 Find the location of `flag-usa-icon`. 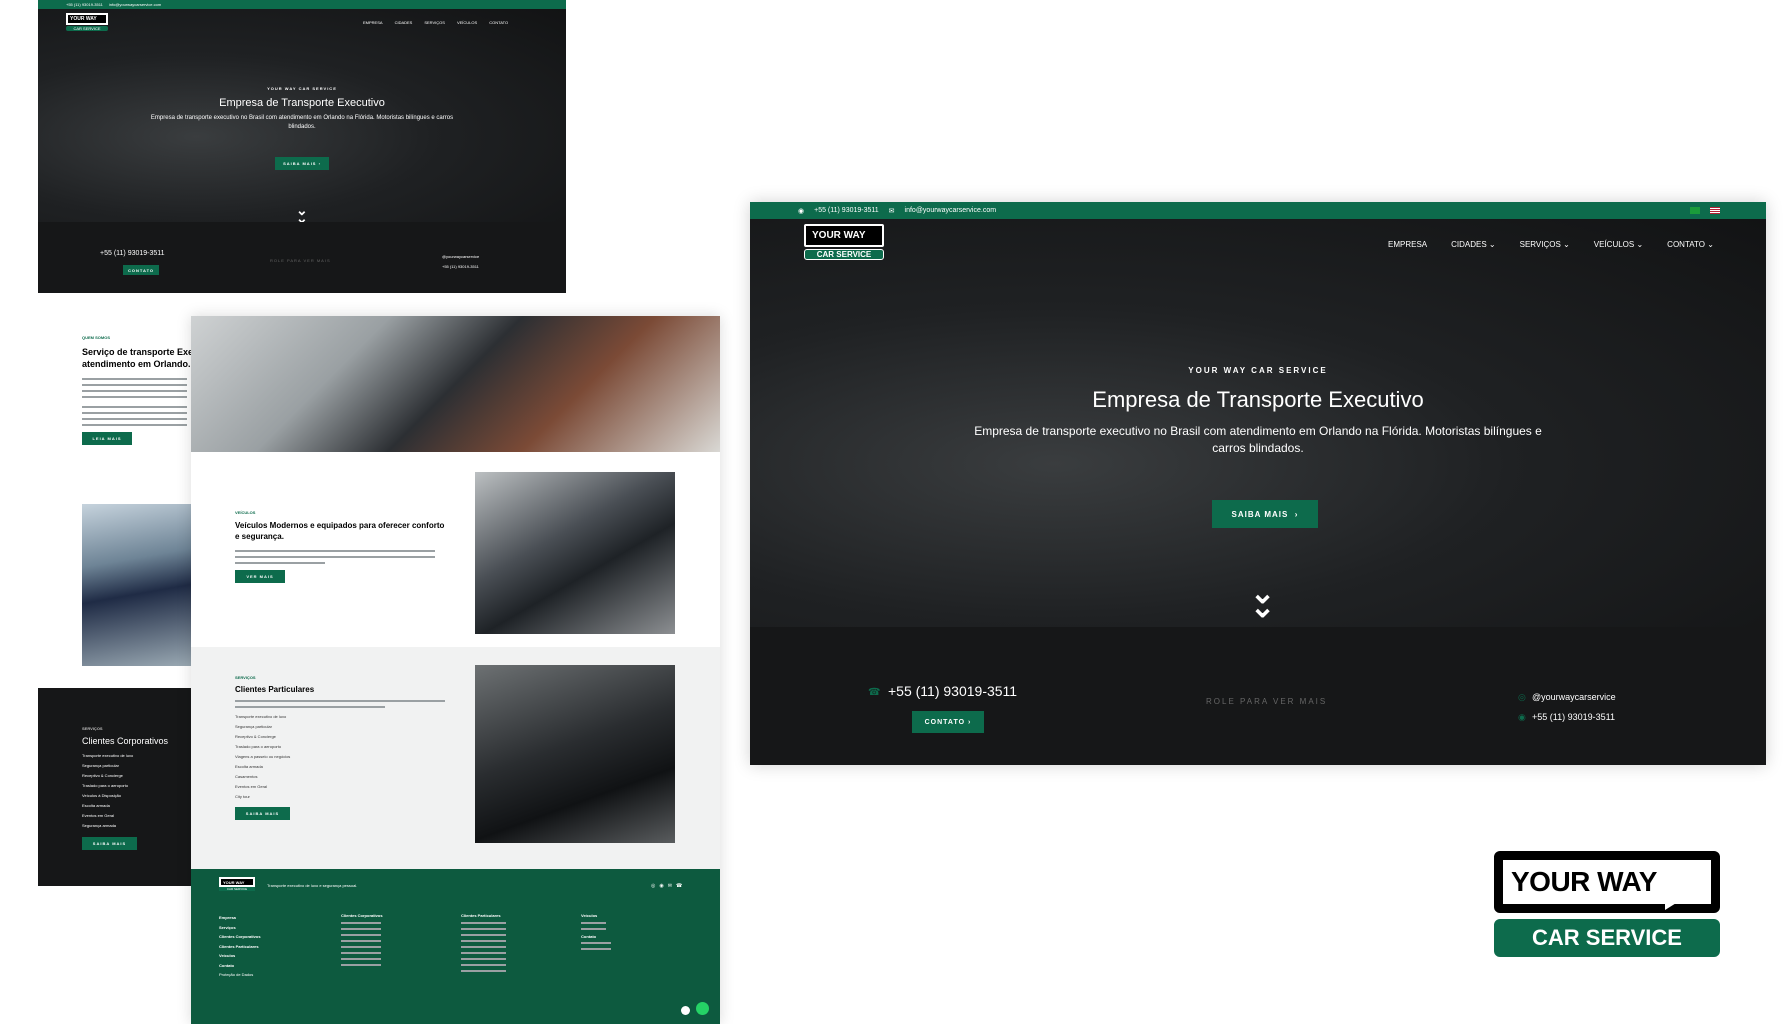

flag-usa-icon is located at coordinates (1715, 210).